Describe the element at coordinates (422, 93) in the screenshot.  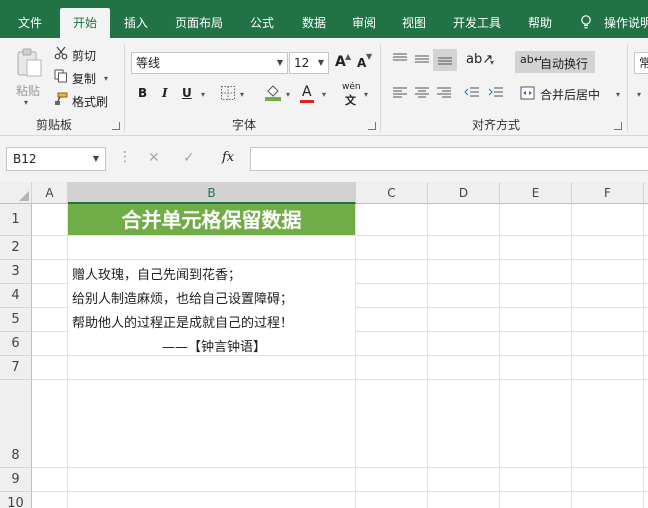
I see `align-center-icon` at that location.